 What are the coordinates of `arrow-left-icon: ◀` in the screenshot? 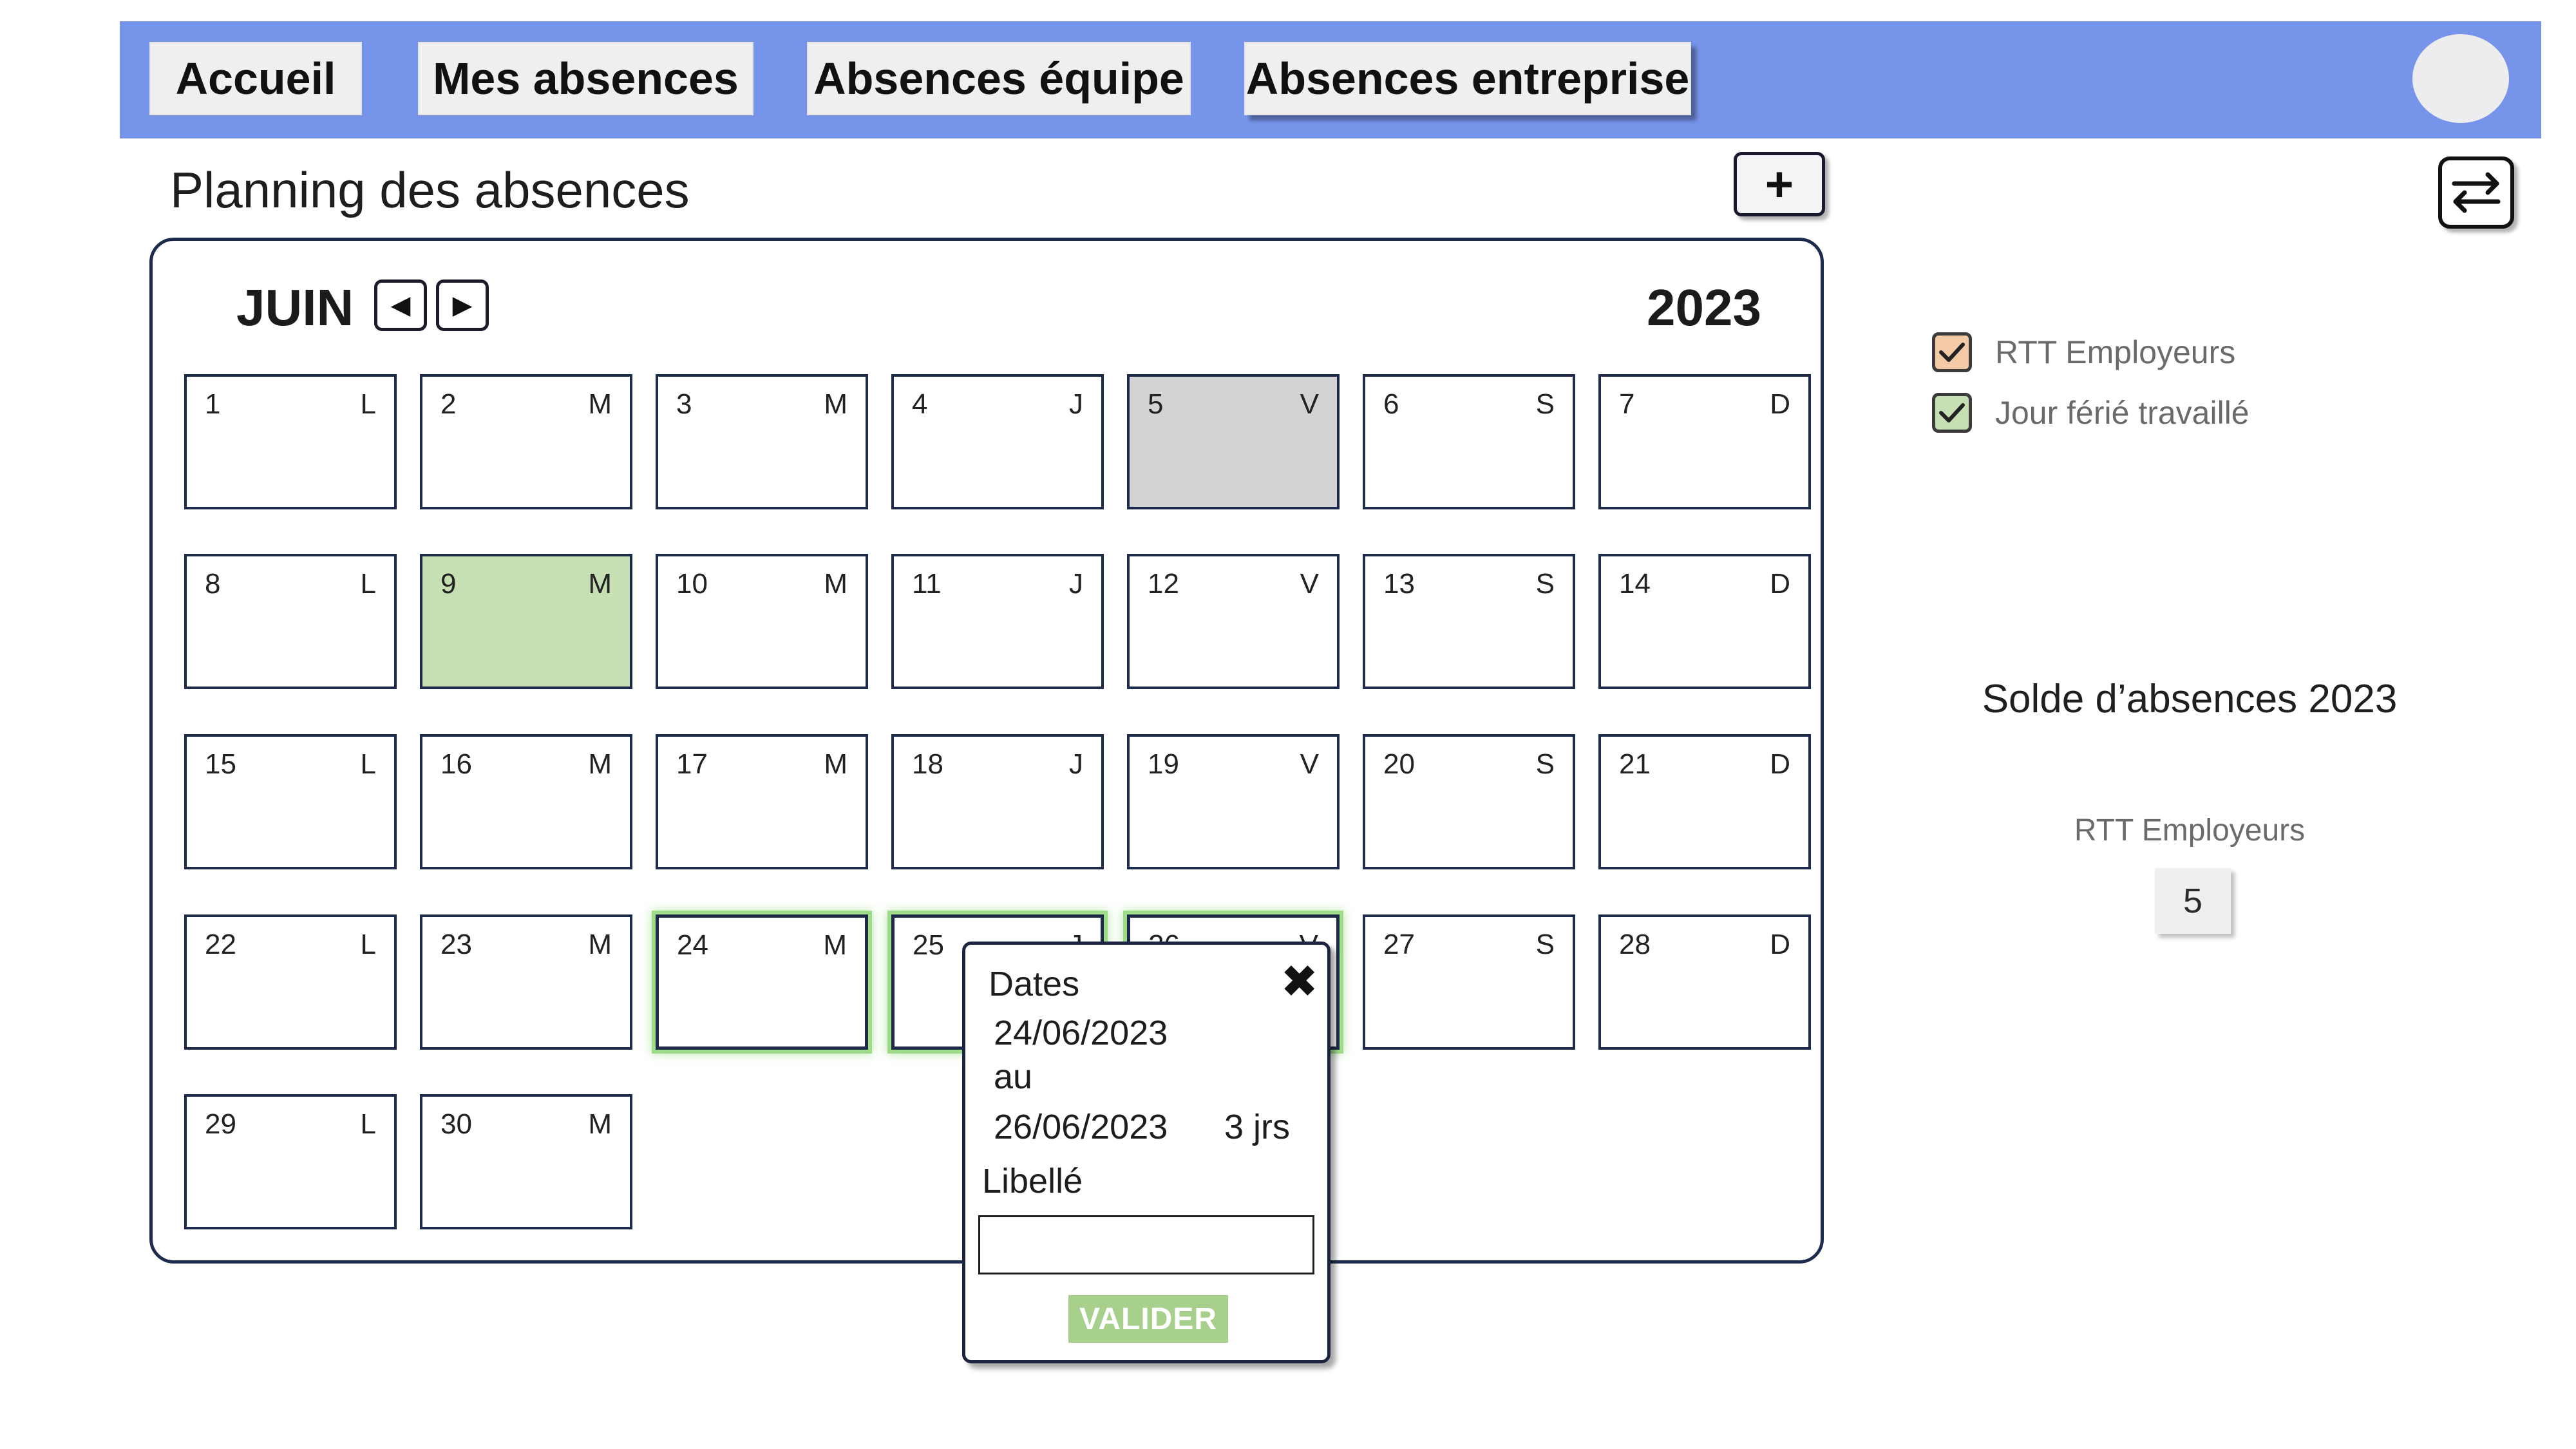 It's located at (400, 305).